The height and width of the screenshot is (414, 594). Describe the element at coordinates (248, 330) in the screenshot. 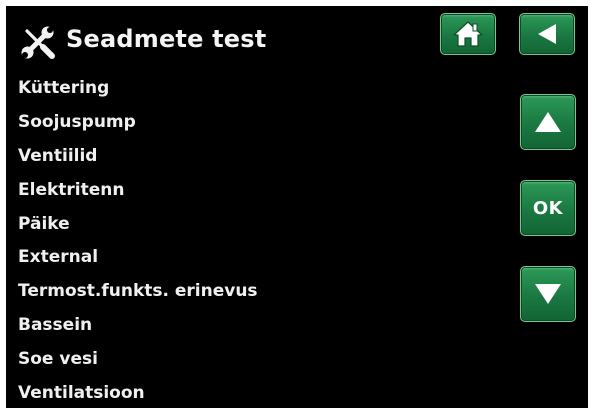

I see `menu-item-bassein: Bassein` at that location.